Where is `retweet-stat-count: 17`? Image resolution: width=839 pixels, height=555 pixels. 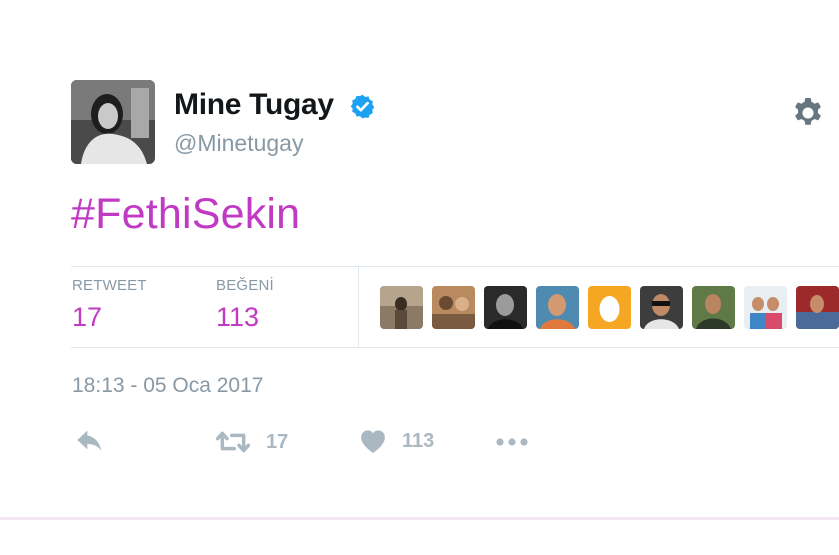 retweet-stat-count: 17 is located at coordinates (87, 317).